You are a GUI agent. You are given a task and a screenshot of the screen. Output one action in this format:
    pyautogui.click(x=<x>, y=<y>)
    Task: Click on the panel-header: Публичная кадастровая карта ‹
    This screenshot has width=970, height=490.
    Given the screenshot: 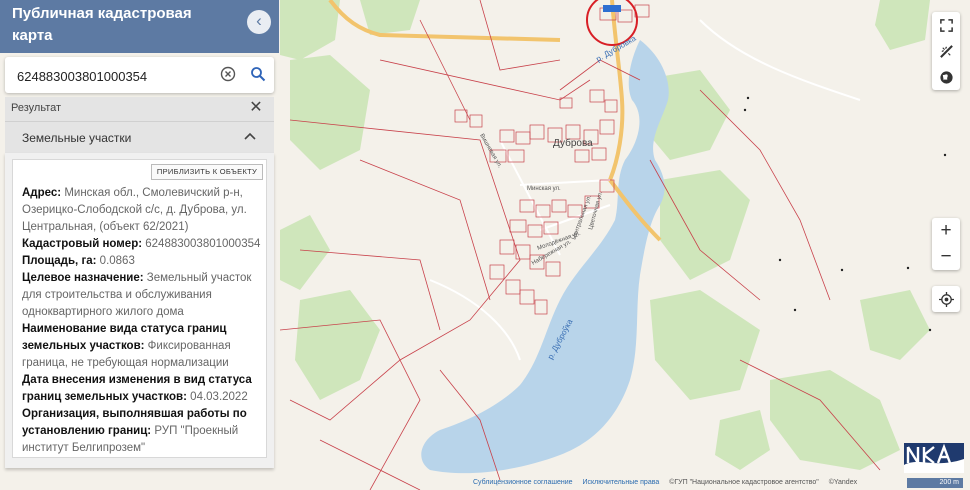 What is the action you would take?
    pyautogui.click(x=139, y=26)
    